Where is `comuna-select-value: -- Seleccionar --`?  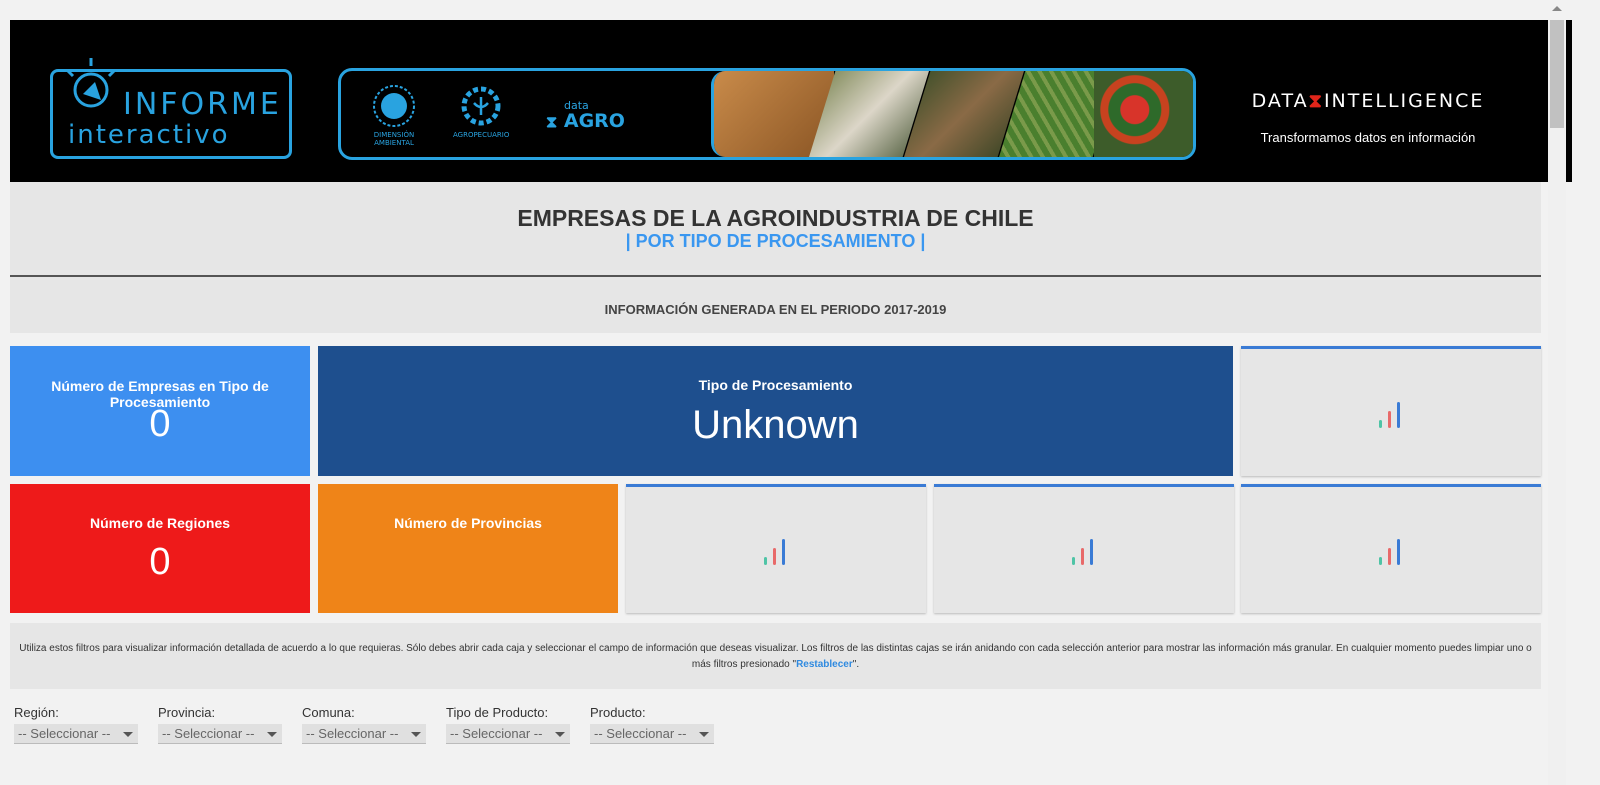 comuna-select-value: -- Seleccionar -- is located at coordinates (352, 733).